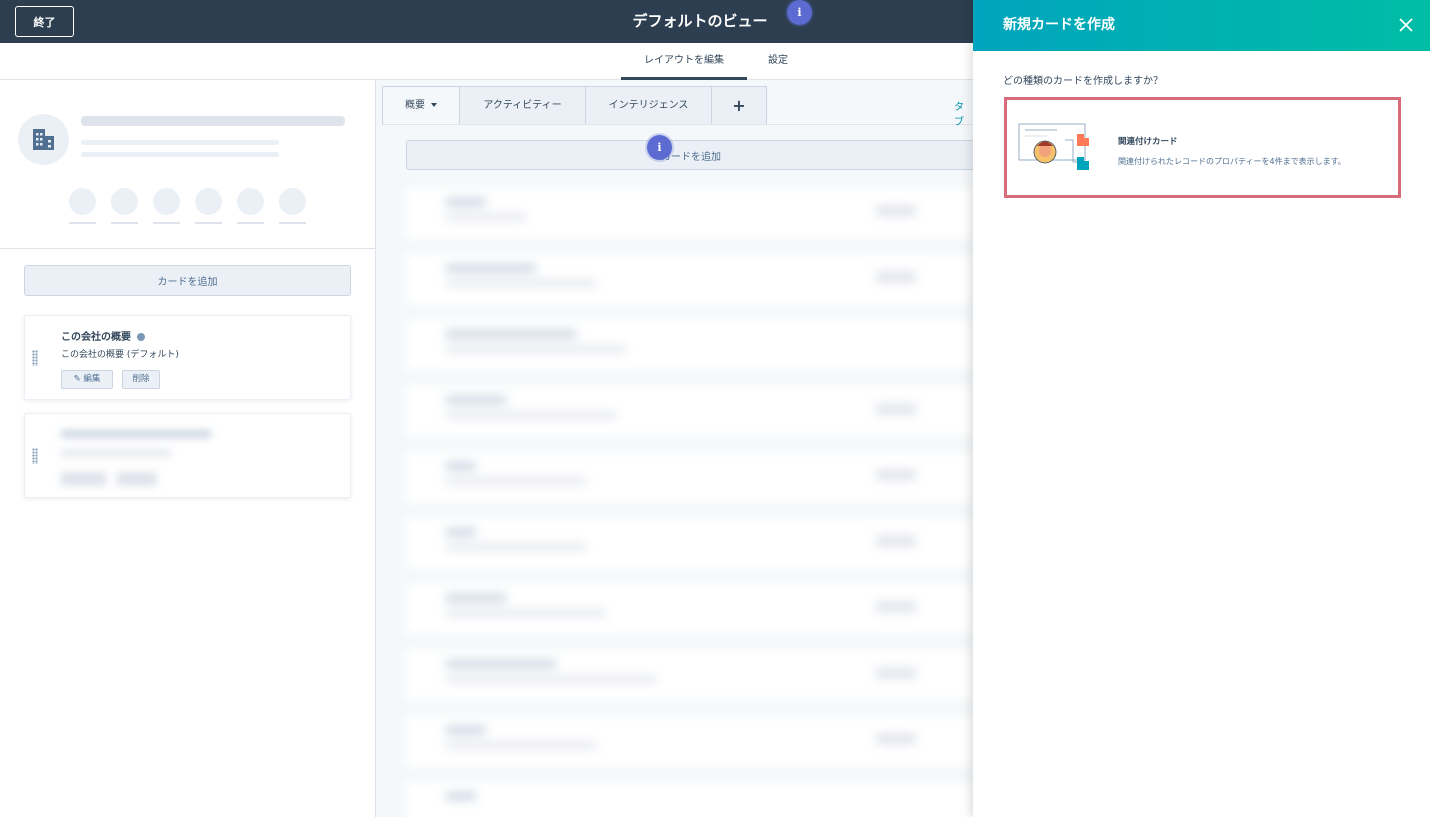  I want to click on card-title-text: この会社の概要, so click(96, 337).